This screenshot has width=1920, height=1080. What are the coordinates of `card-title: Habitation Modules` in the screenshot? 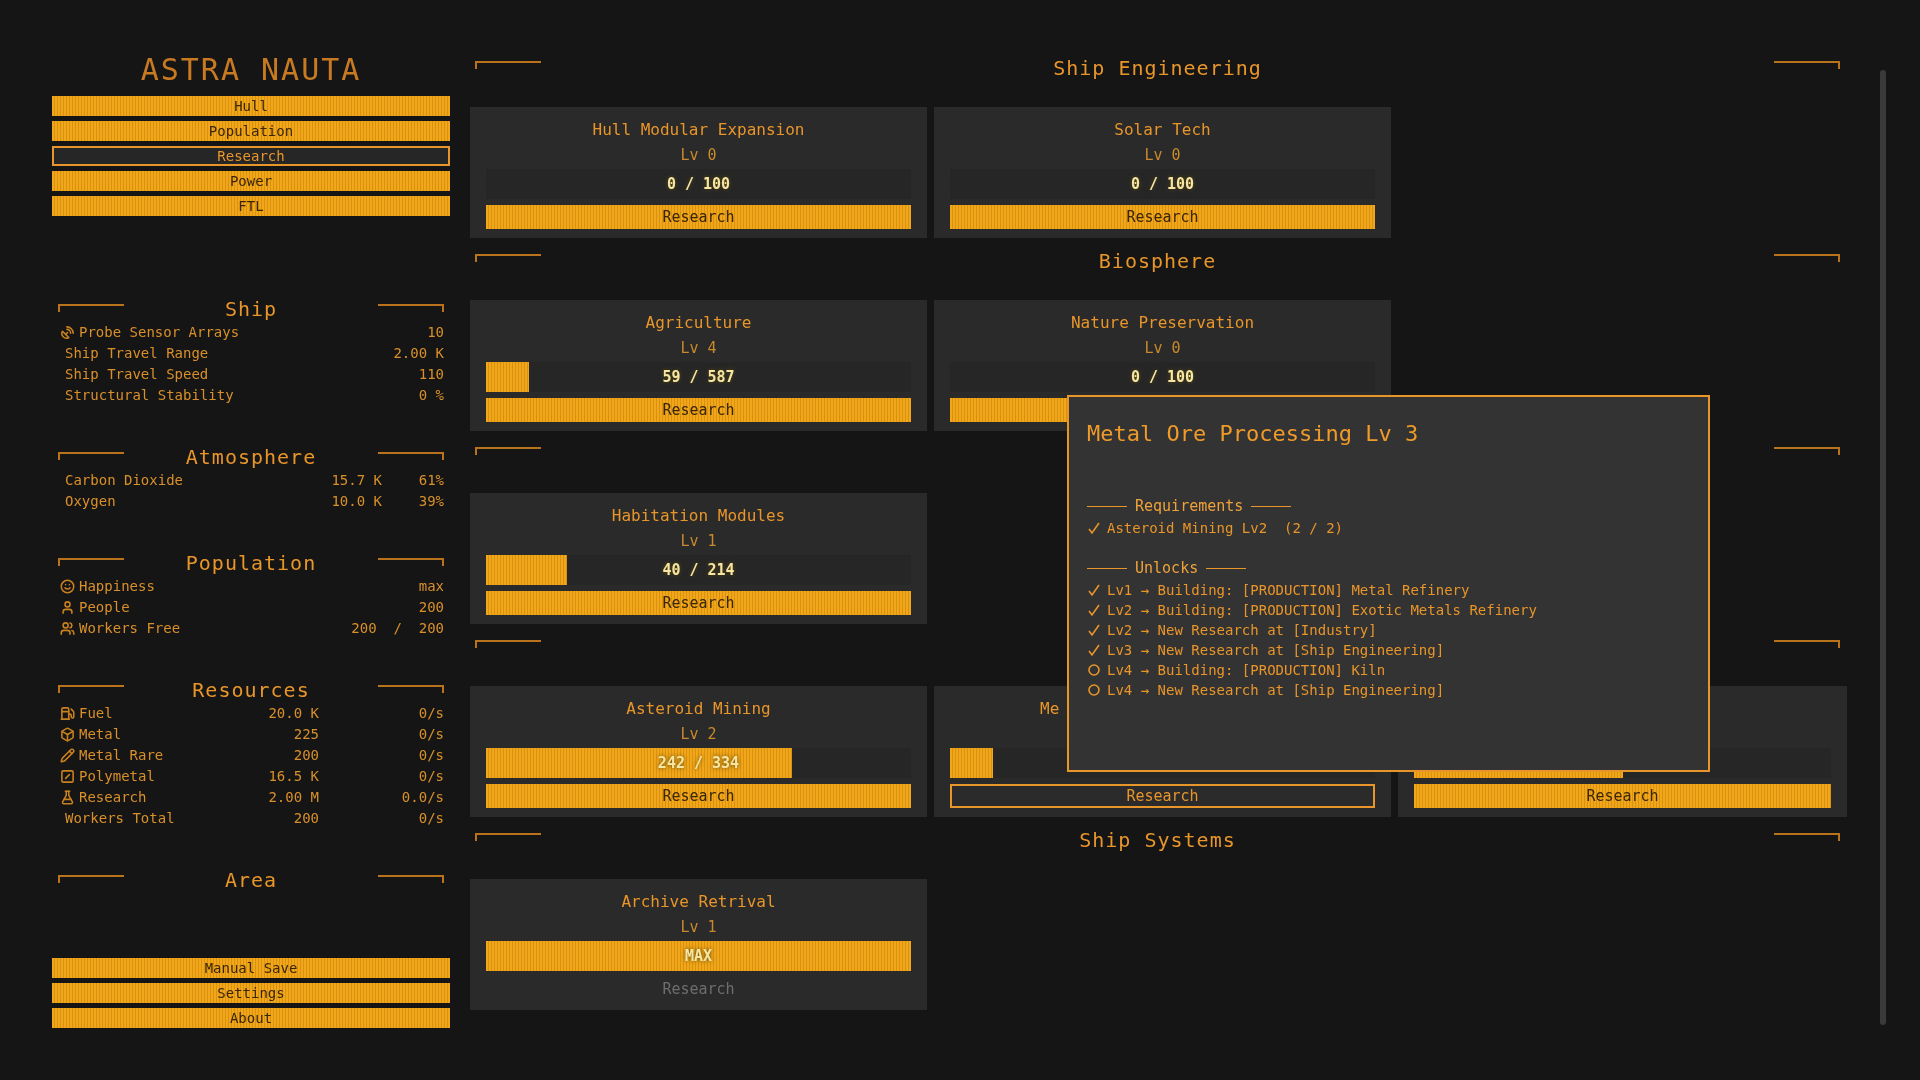 It's located at (698, 516).